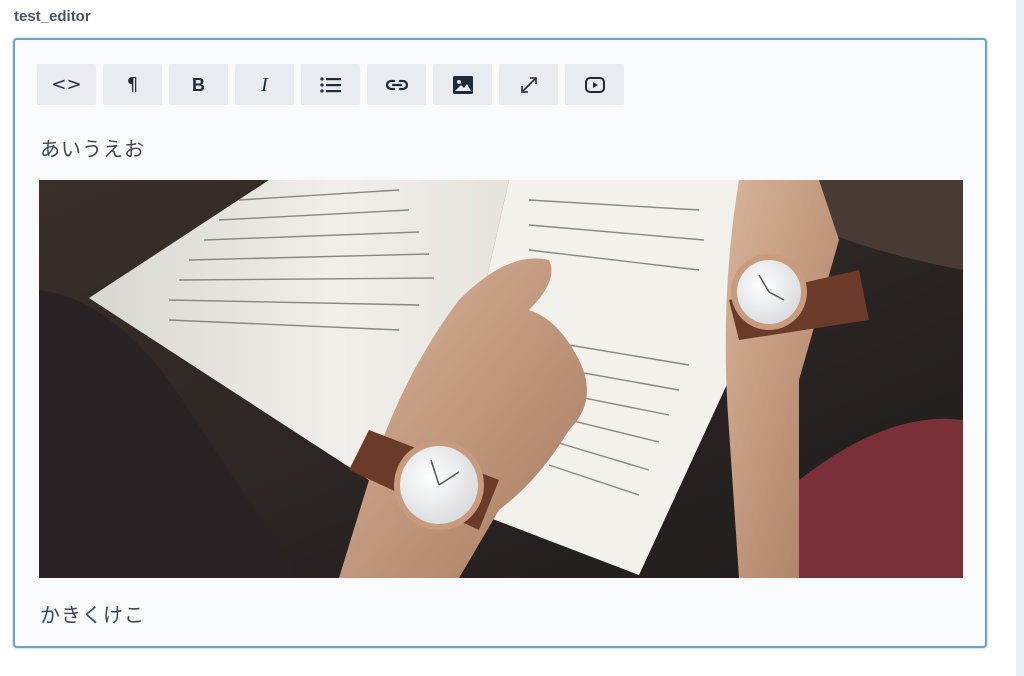 This screenshot has width=1024, height=676. I want to click on video-button, so click(594, 84).